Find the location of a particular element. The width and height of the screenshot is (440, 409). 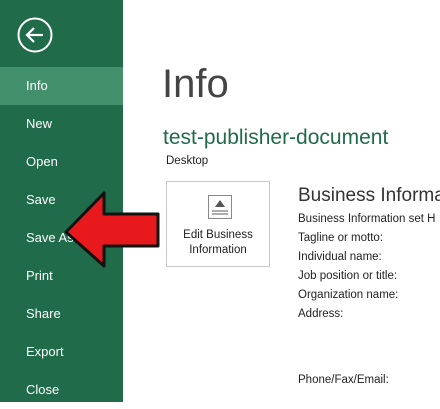

edit-card-line1: Edit Business is located at coordinates (218, 235).